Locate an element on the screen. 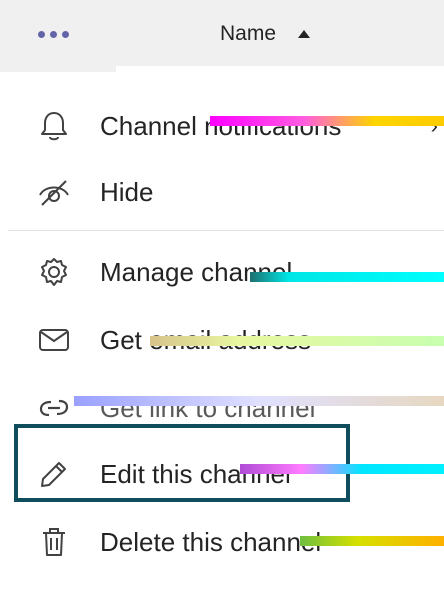  menu-divider is located at coordinates (226, 230).